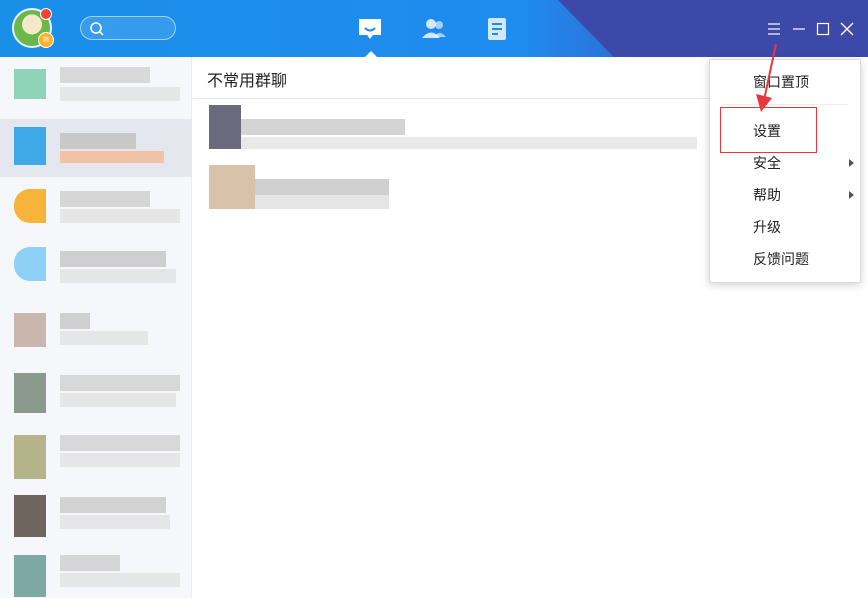 The width and height of the screenshot is (868, 598). I want to click on menu-item-upgrade: 升级, so click(785, 228).